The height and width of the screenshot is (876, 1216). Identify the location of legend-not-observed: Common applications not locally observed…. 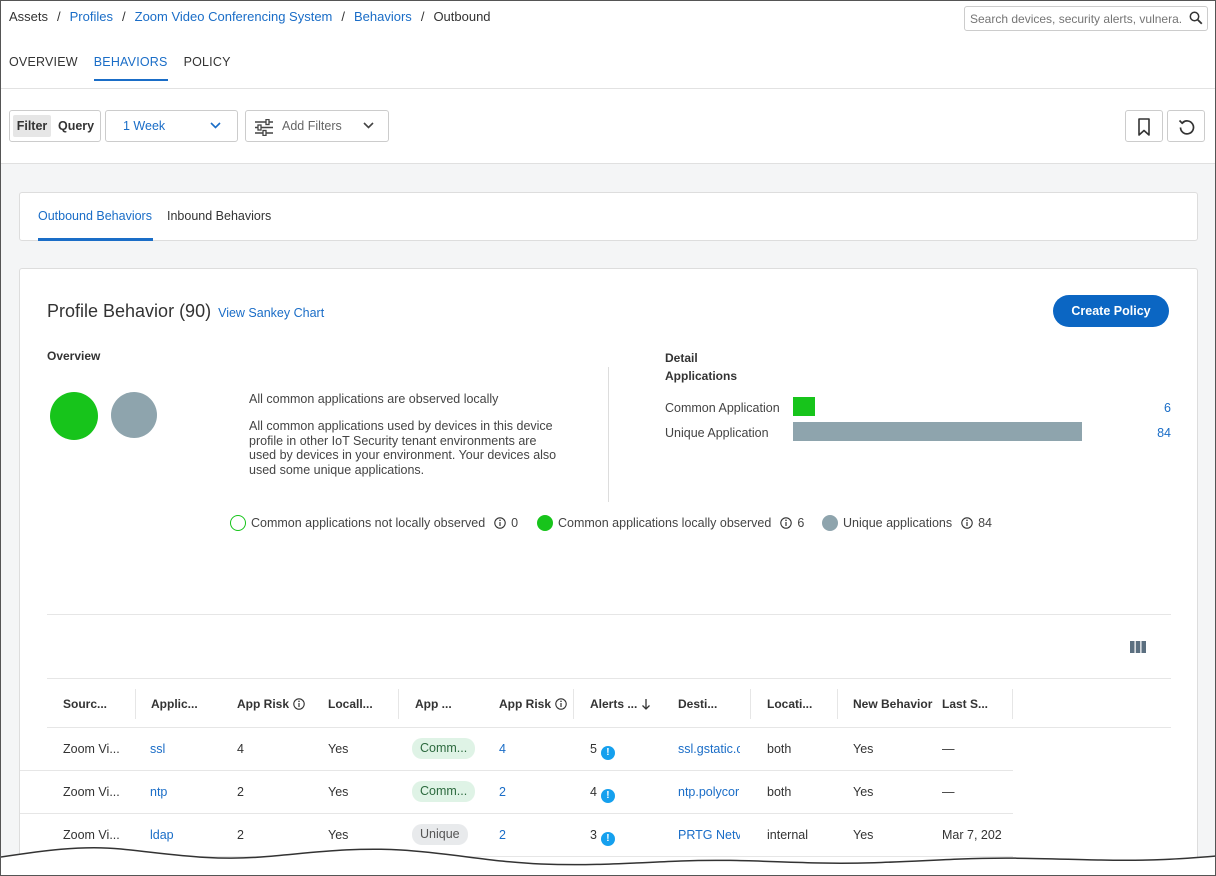
(374, 523).